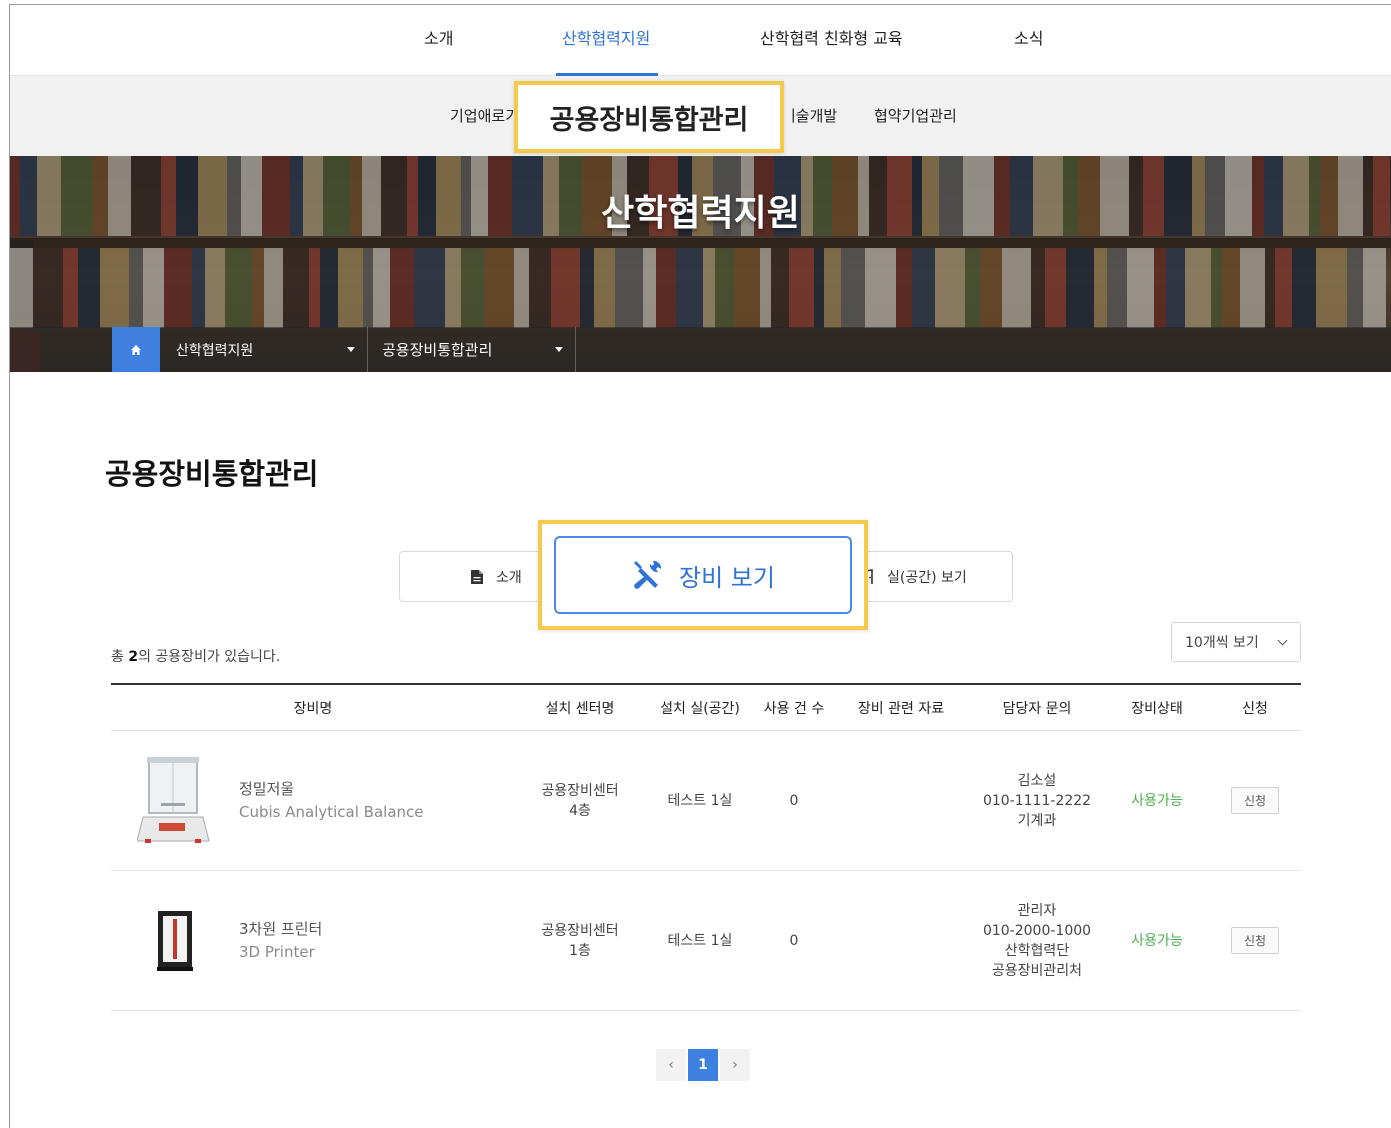 The width and height of the screenshot is (1391, 1128). I want to click on center-cell: 공용장비센터 1층, so click(580, 940).